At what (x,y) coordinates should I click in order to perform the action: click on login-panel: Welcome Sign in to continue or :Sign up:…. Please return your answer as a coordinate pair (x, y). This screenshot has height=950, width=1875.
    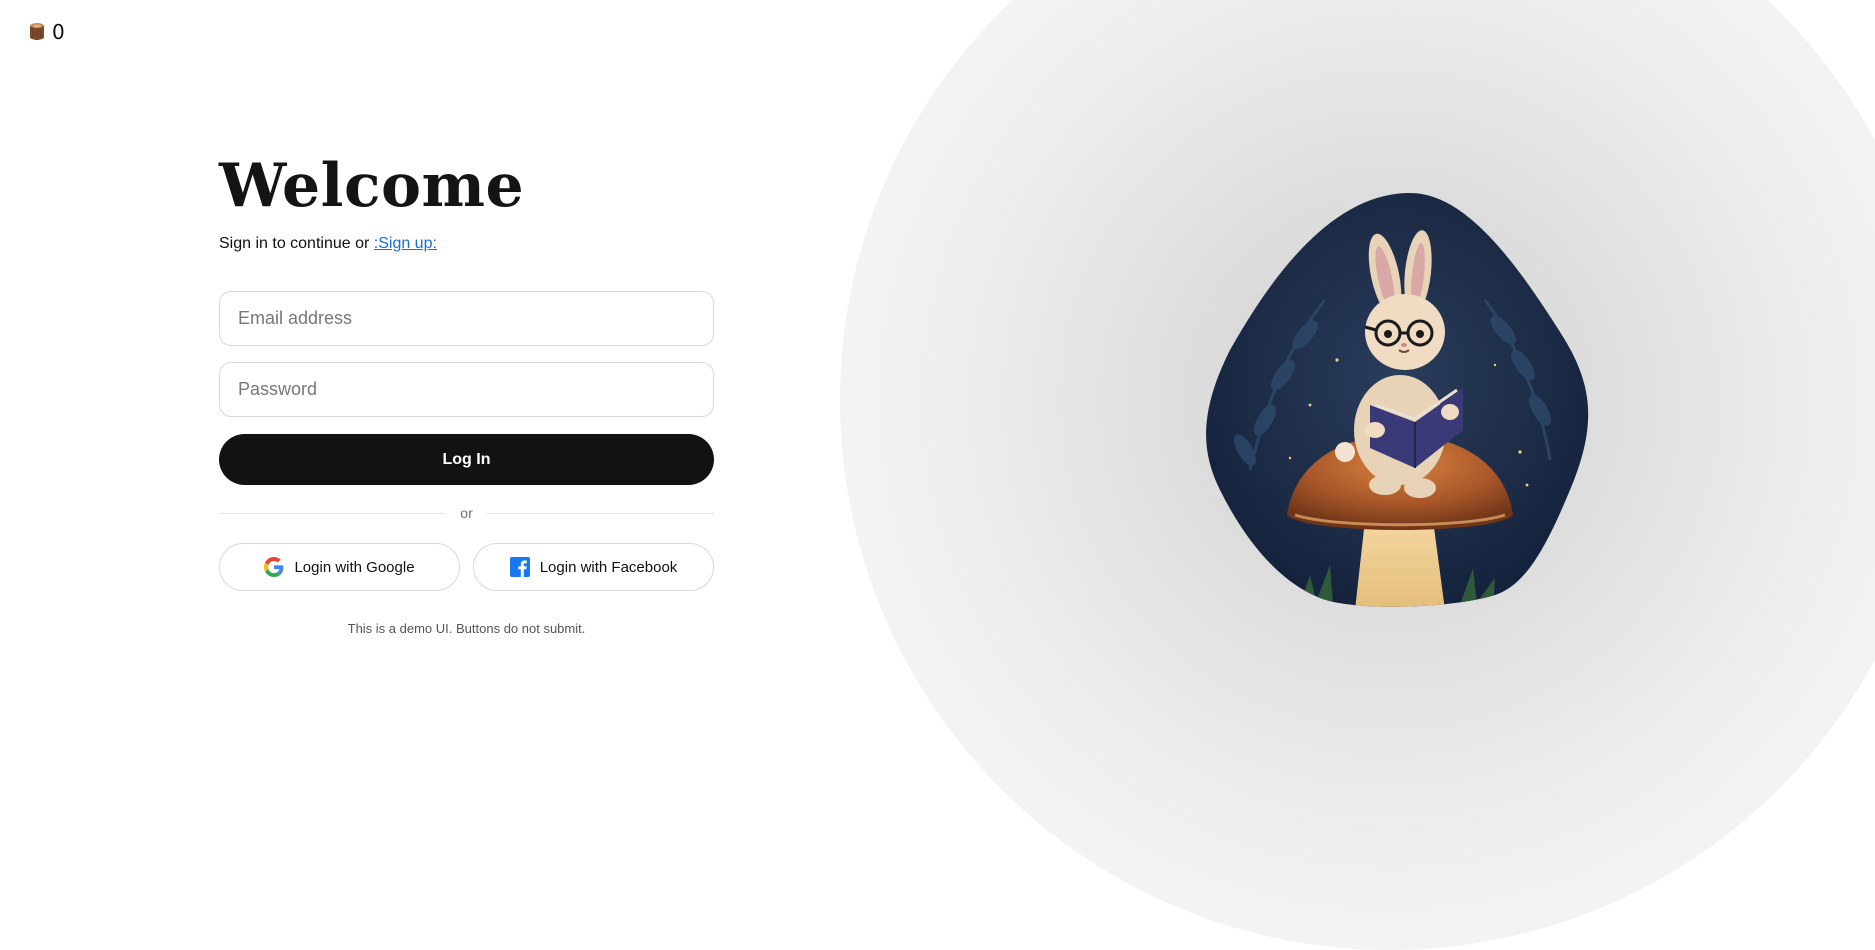
    Looking at the image, I should click on (467, 393).